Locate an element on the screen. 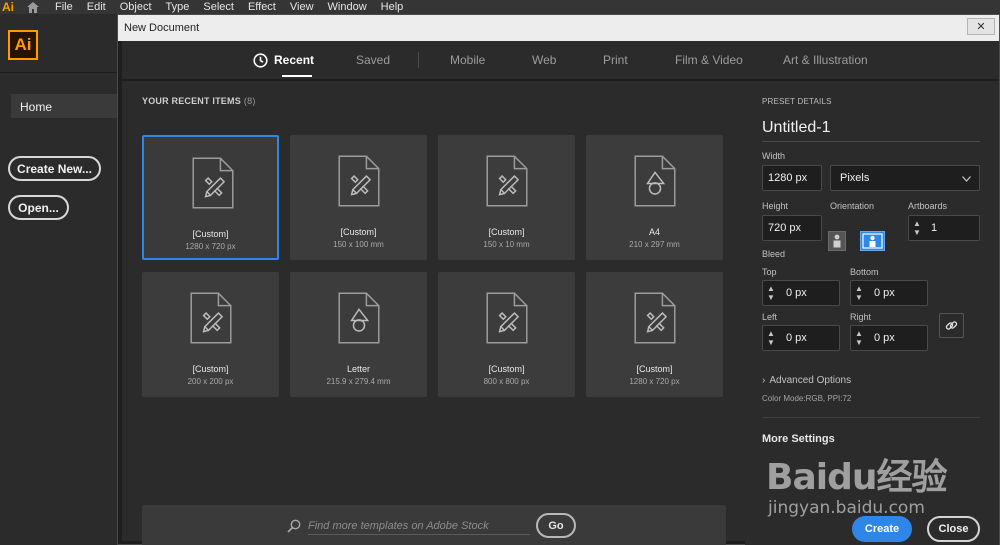 This screenshot has height=545, width=1000. active-tab-indicator is located at coordinates (297, 76).